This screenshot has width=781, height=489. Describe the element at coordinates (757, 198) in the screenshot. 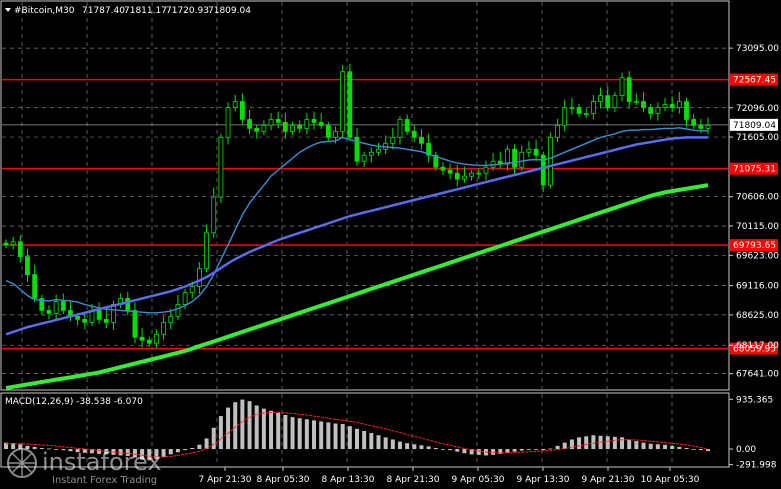

I see `price-tick-label: 70606.00` at that location.